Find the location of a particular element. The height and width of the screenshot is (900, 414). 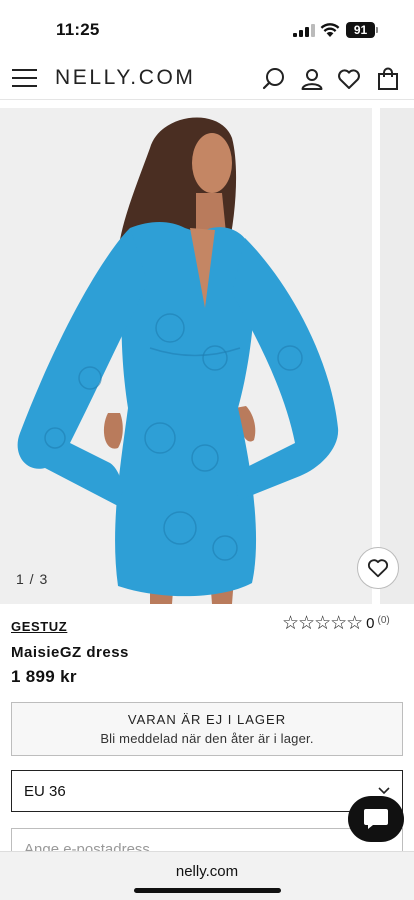

cellular-signal-icon is located at coordinates (304, 30).